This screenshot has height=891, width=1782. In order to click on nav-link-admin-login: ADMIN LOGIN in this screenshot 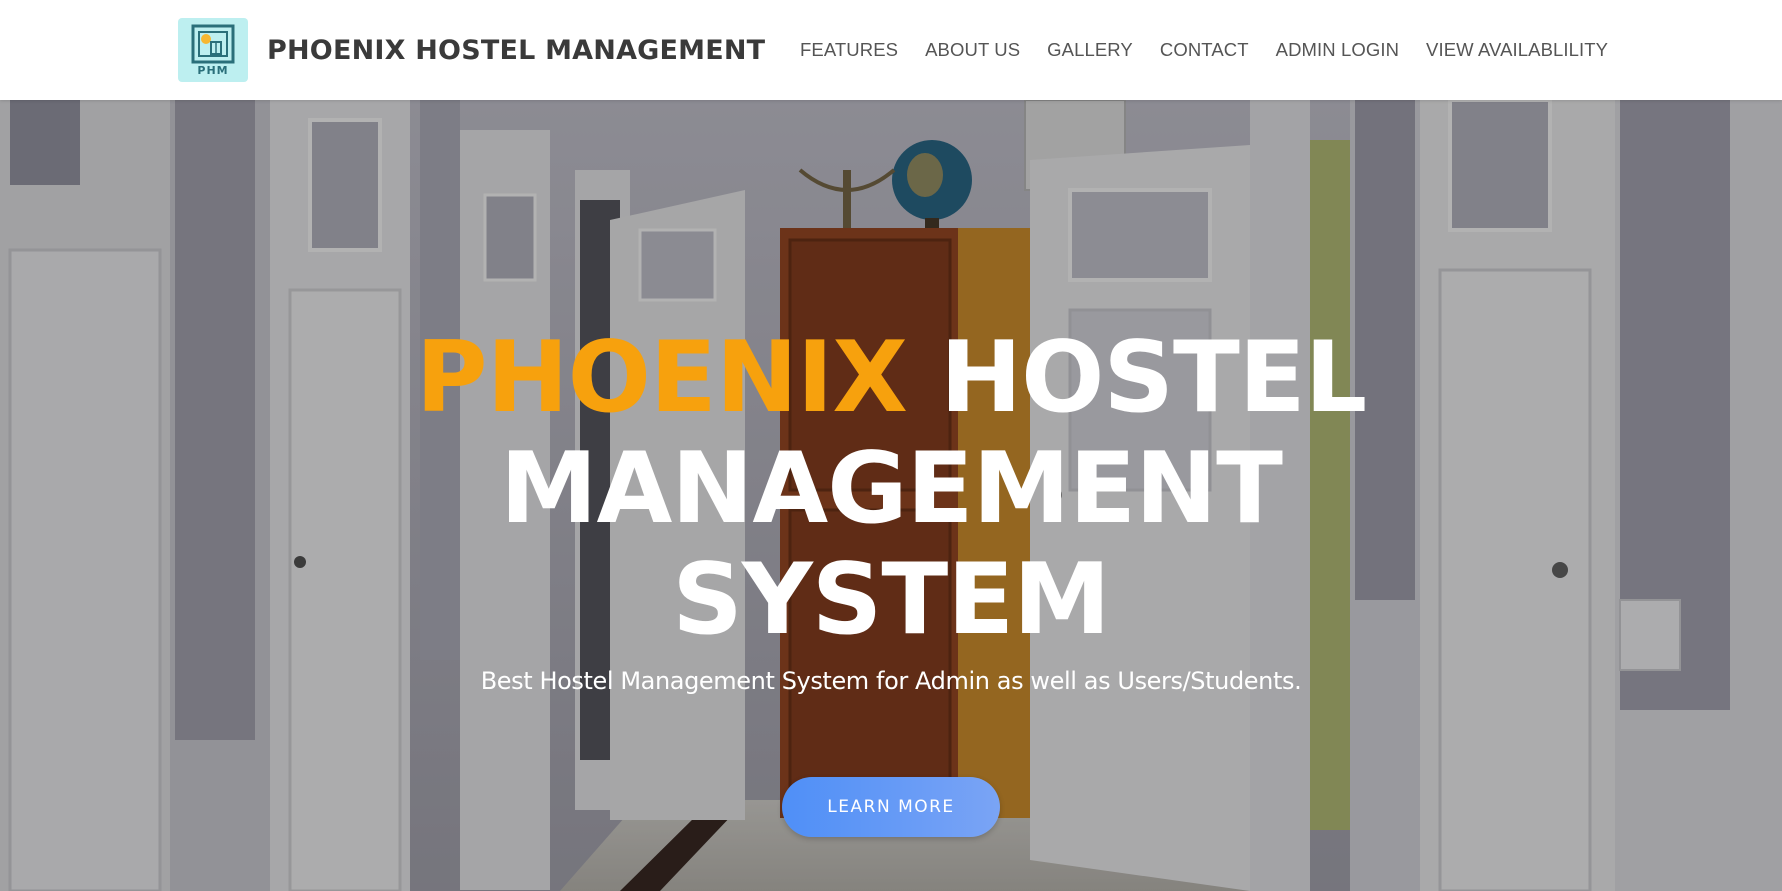, I will do `click(1337, 50)`.